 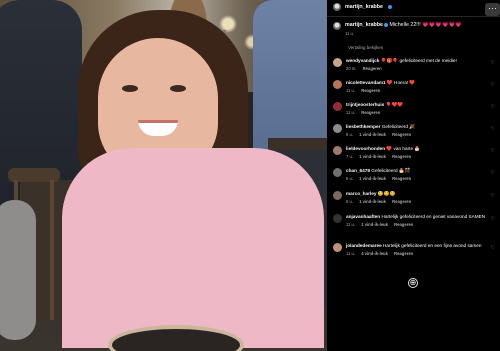 What do you see at coordinates (398, 126) in the screenshot?
I see `comment-text: Gefeliciteerd 🎉` at bounding box center [398, 126].